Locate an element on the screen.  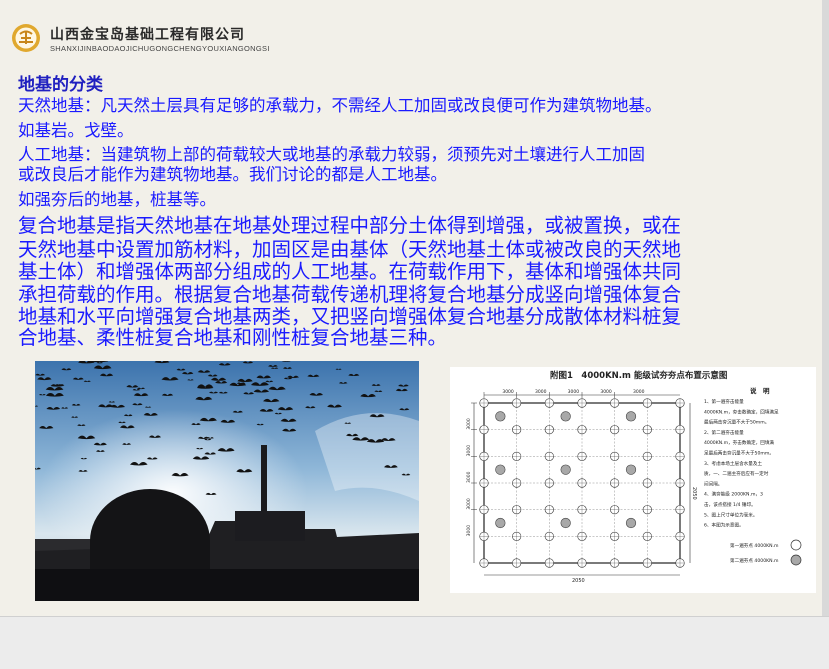
right-border is located at coordinates (825, 308).